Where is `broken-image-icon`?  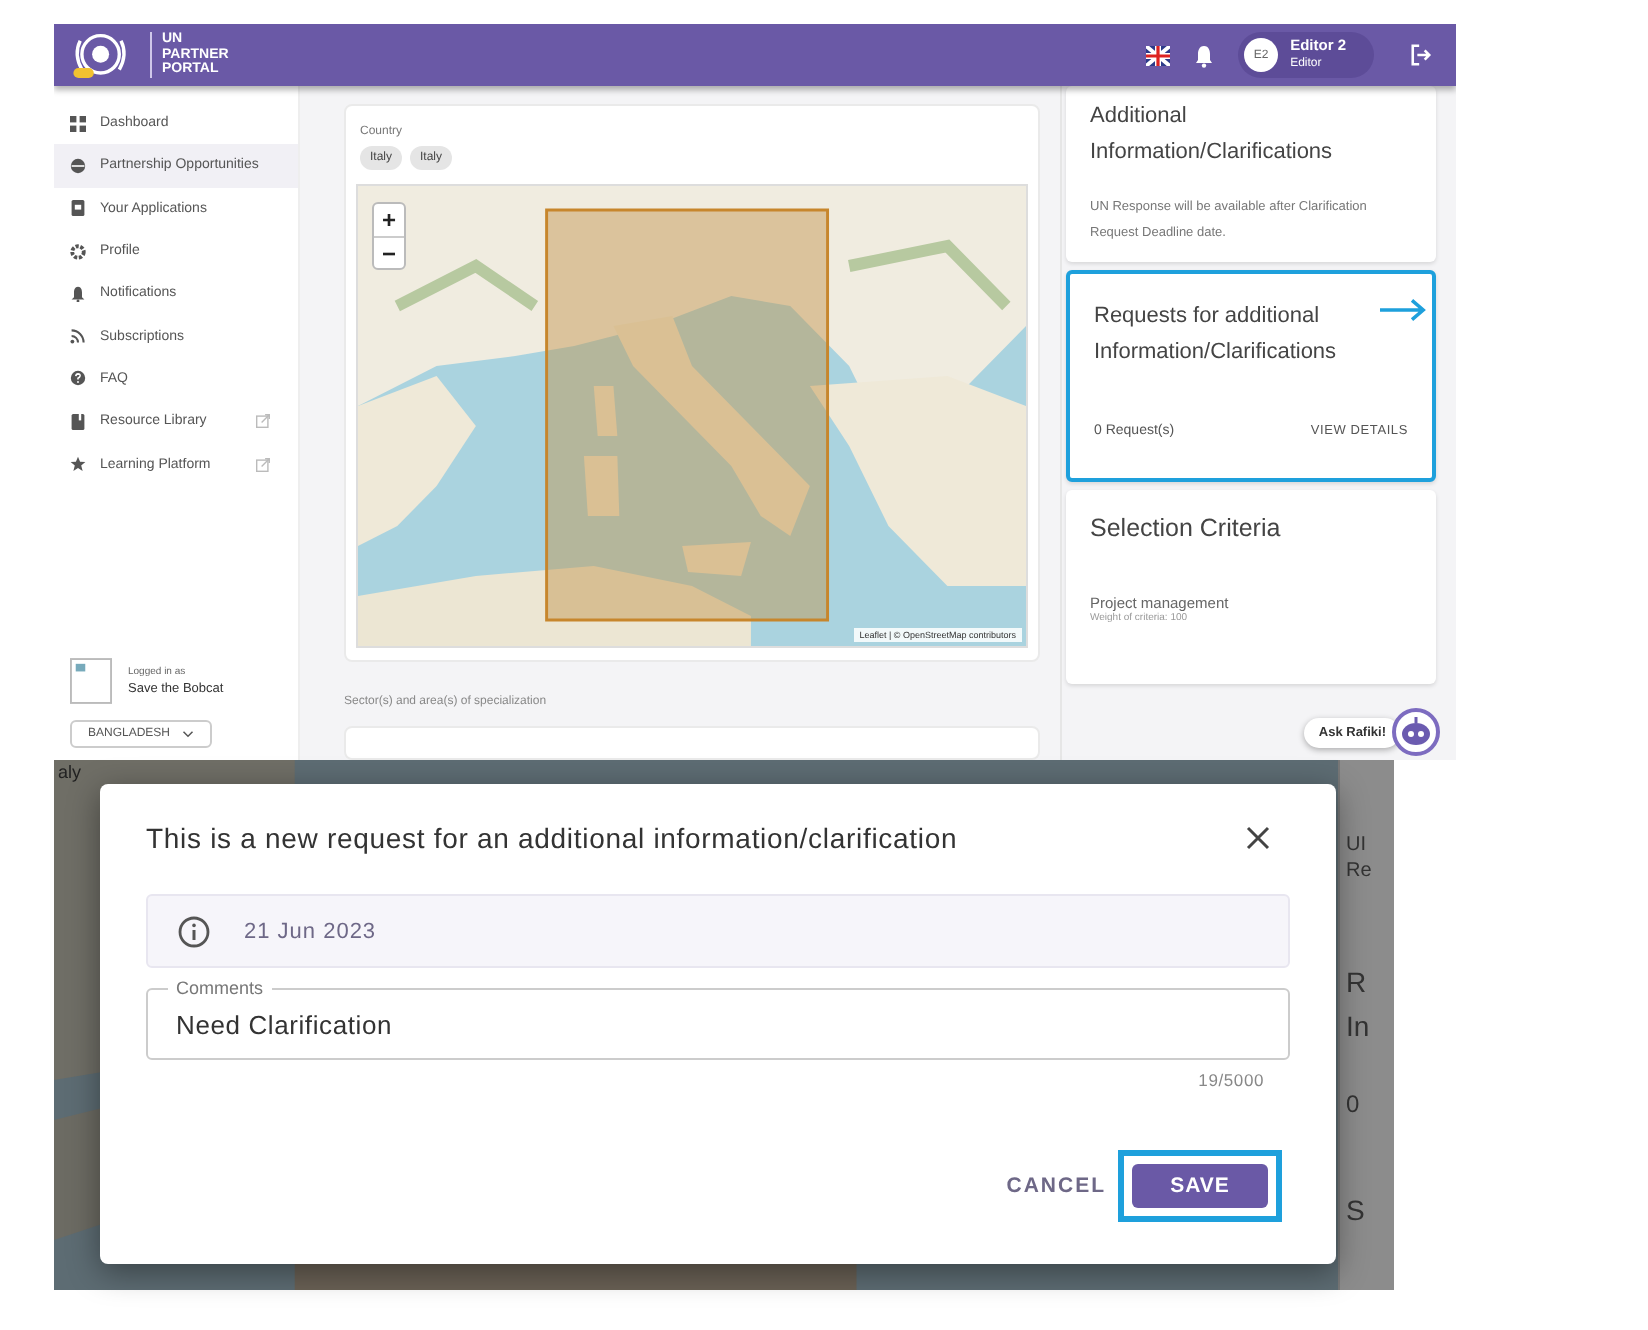
broken-image-icon is located at coordinates (91, 681).